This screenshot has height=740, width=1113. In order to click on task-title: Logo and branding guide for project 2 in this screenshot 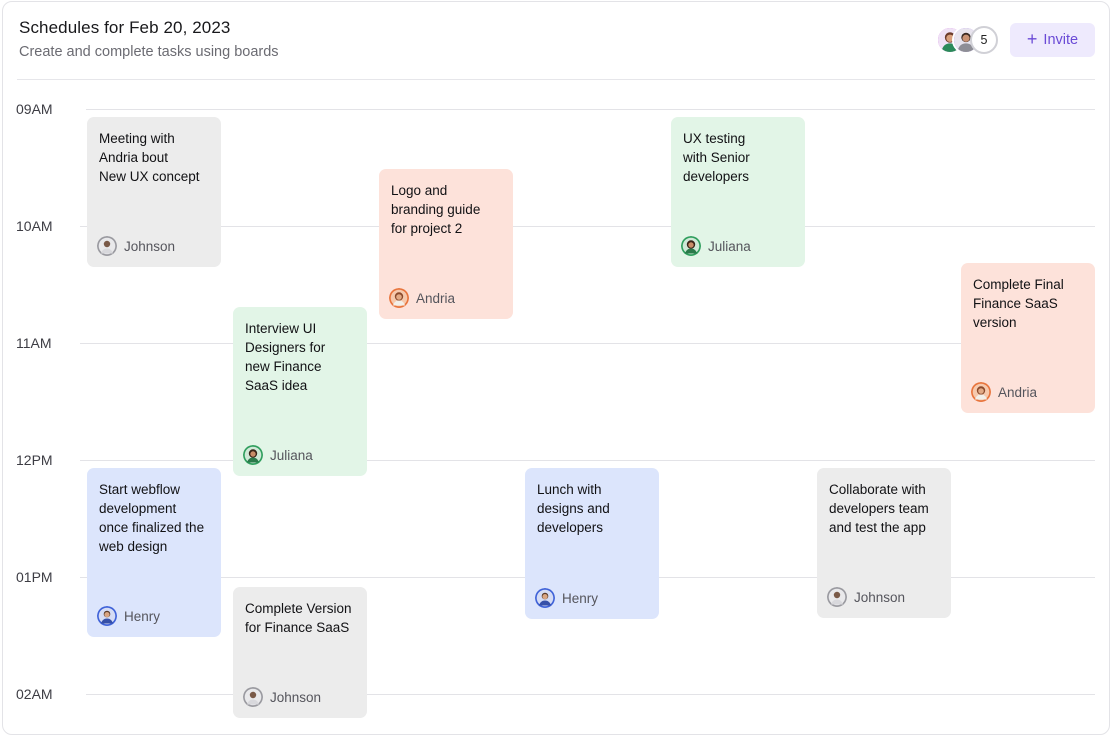, I will do `click(436, 209)`.